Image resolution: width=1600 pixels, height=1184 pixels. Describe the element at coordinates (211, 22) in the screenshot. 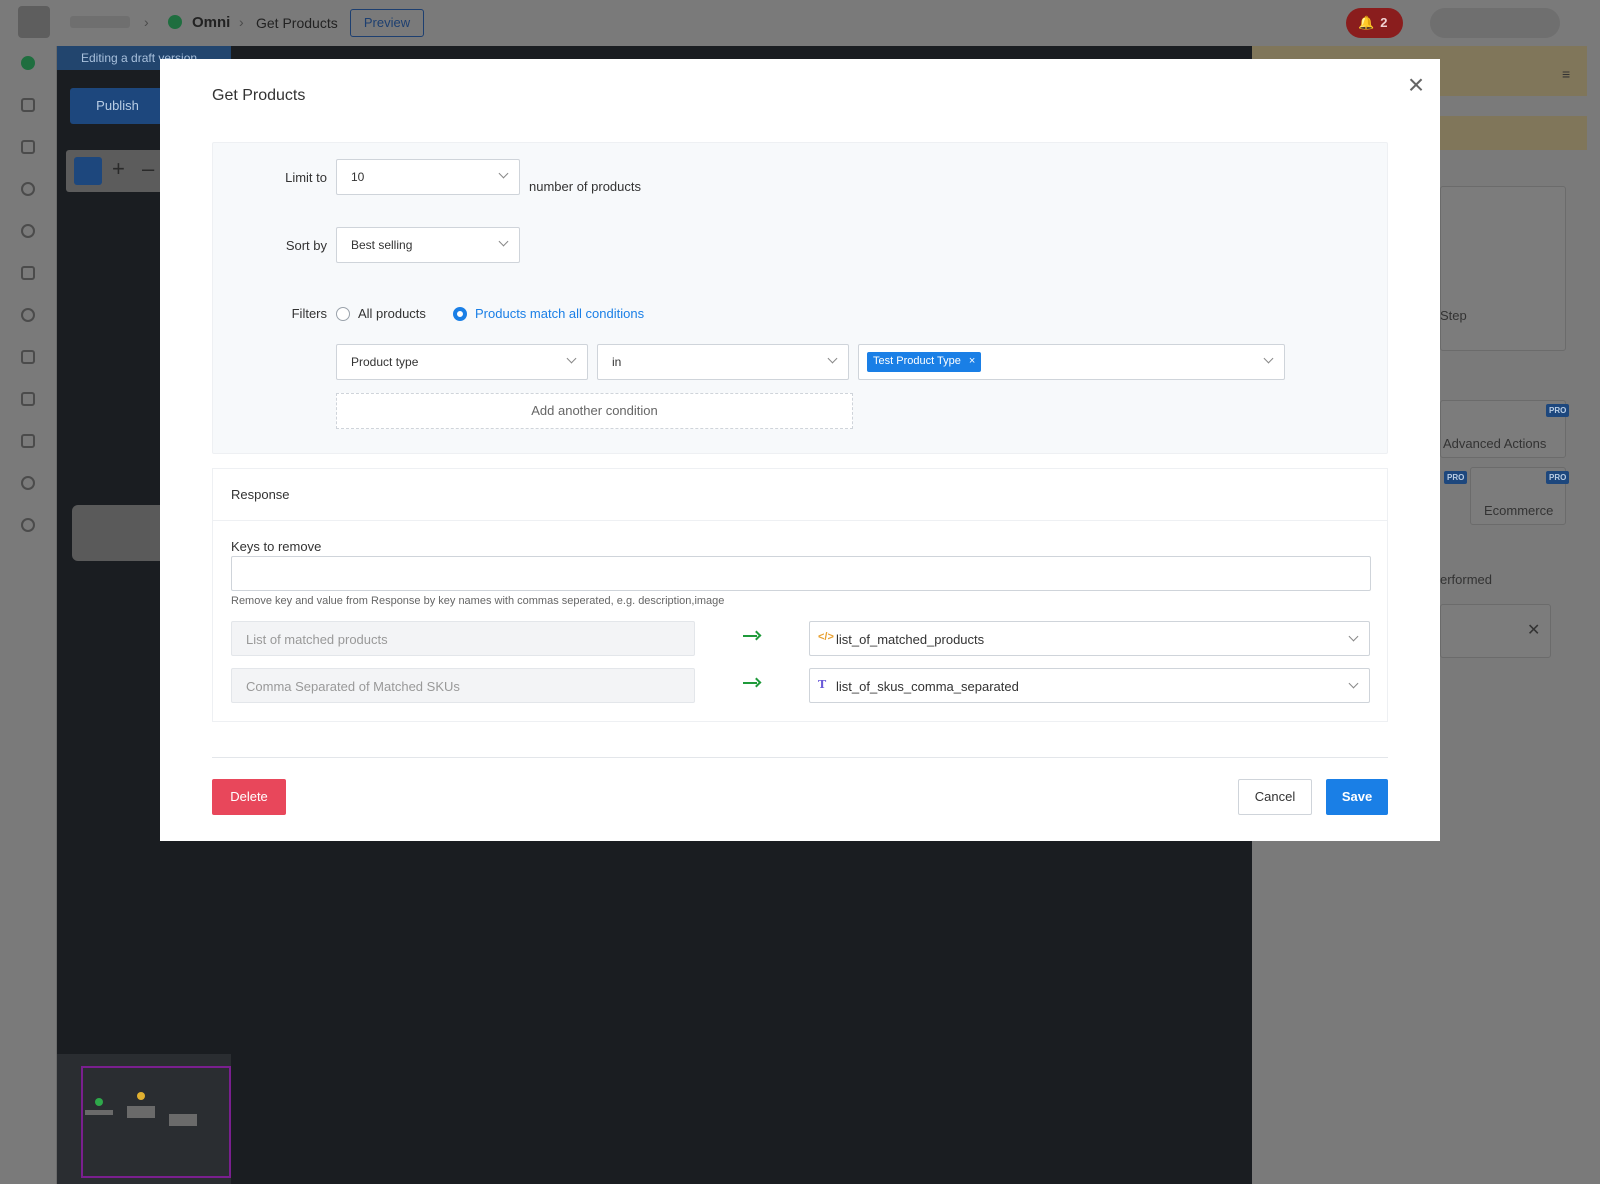

I see `breadcrumb-app: Omni` at that location.